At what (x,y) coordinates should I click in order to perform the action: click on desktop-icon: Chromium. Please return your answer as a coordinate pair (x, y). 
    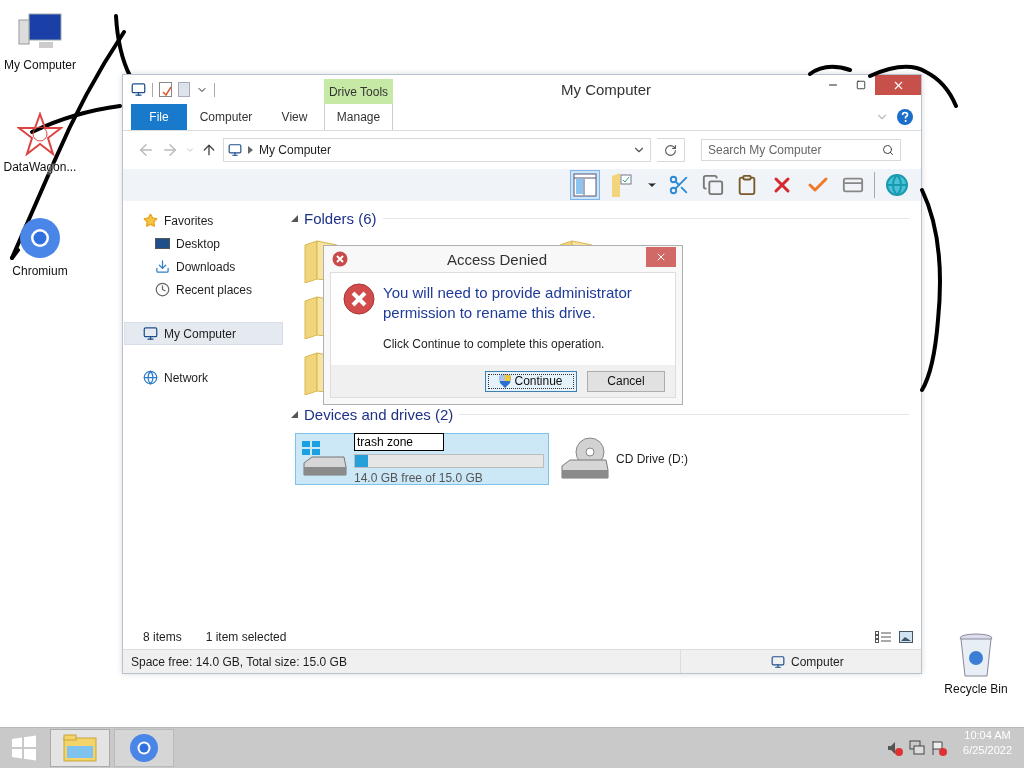
    Looking at the image, I should click on (40, 247).